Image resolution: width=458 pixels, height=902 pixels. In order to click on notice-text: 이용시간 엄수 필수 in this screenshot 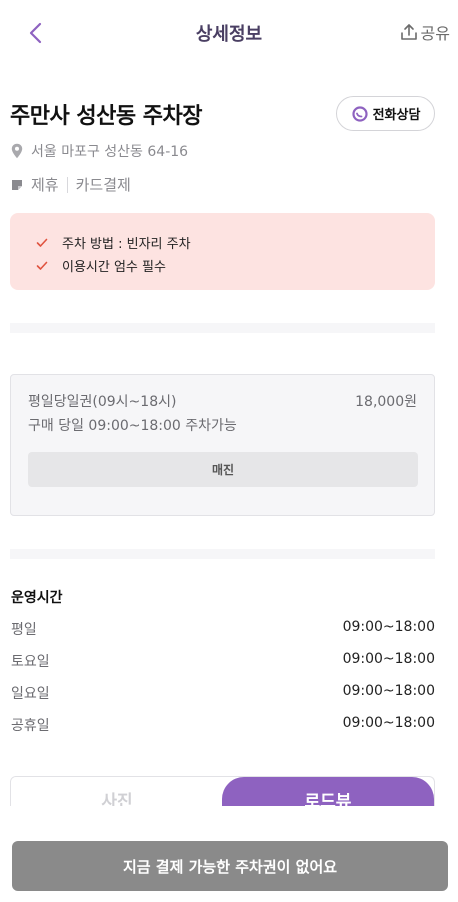, I will do `click(114, 267)`.